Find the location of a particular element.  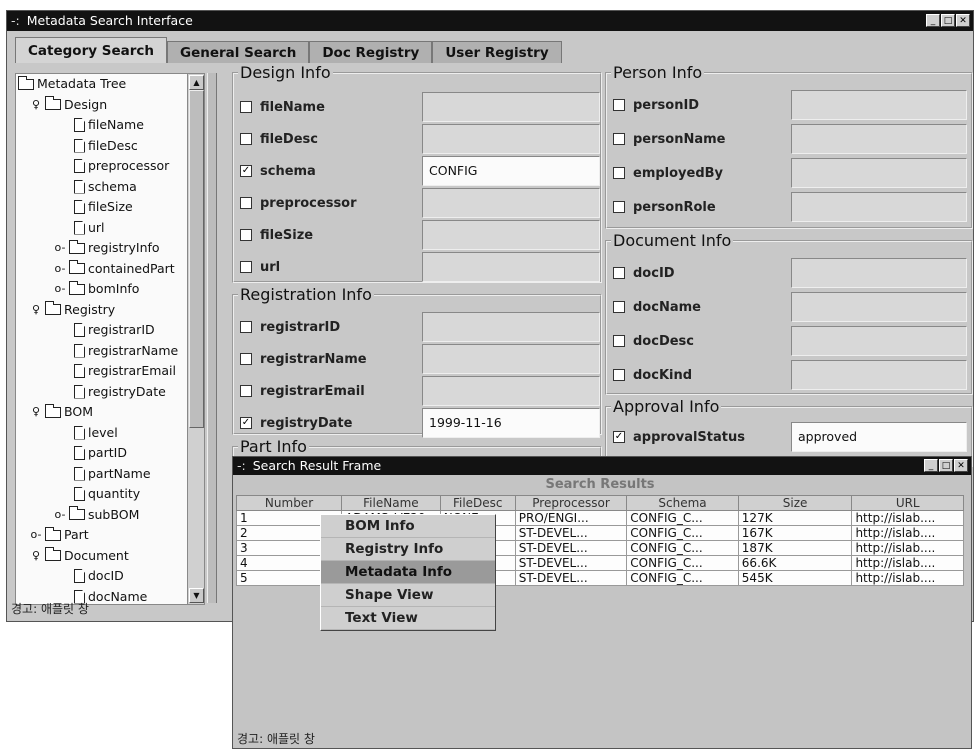

tree-node: o-bomInfo is located at coordinates (96, 289).